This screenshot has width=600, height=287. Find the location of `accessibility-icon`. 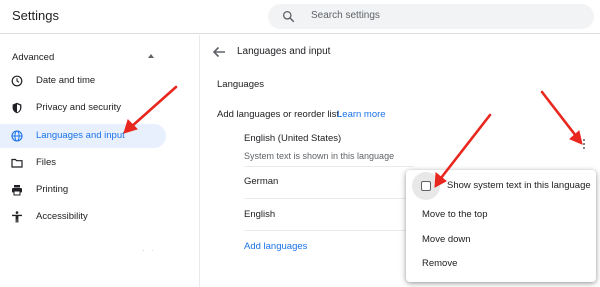

accessibility-icon is located at coordinates (17, 217).